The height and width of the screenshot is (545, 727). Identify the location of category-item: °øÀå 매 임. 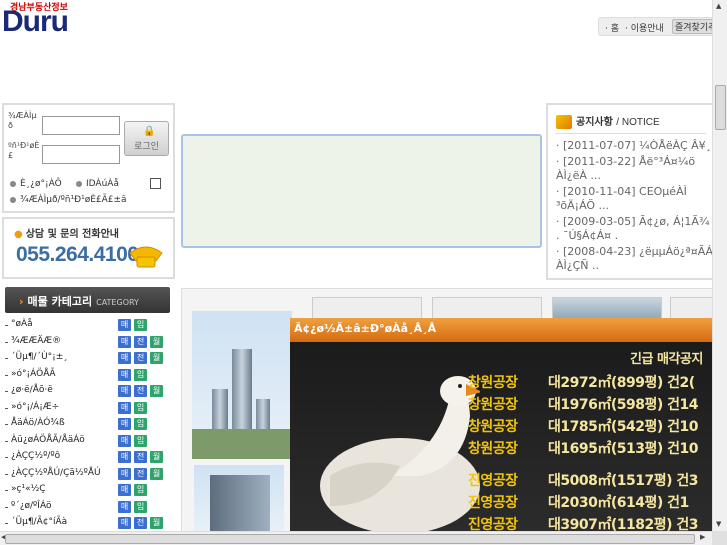
(87, 326).